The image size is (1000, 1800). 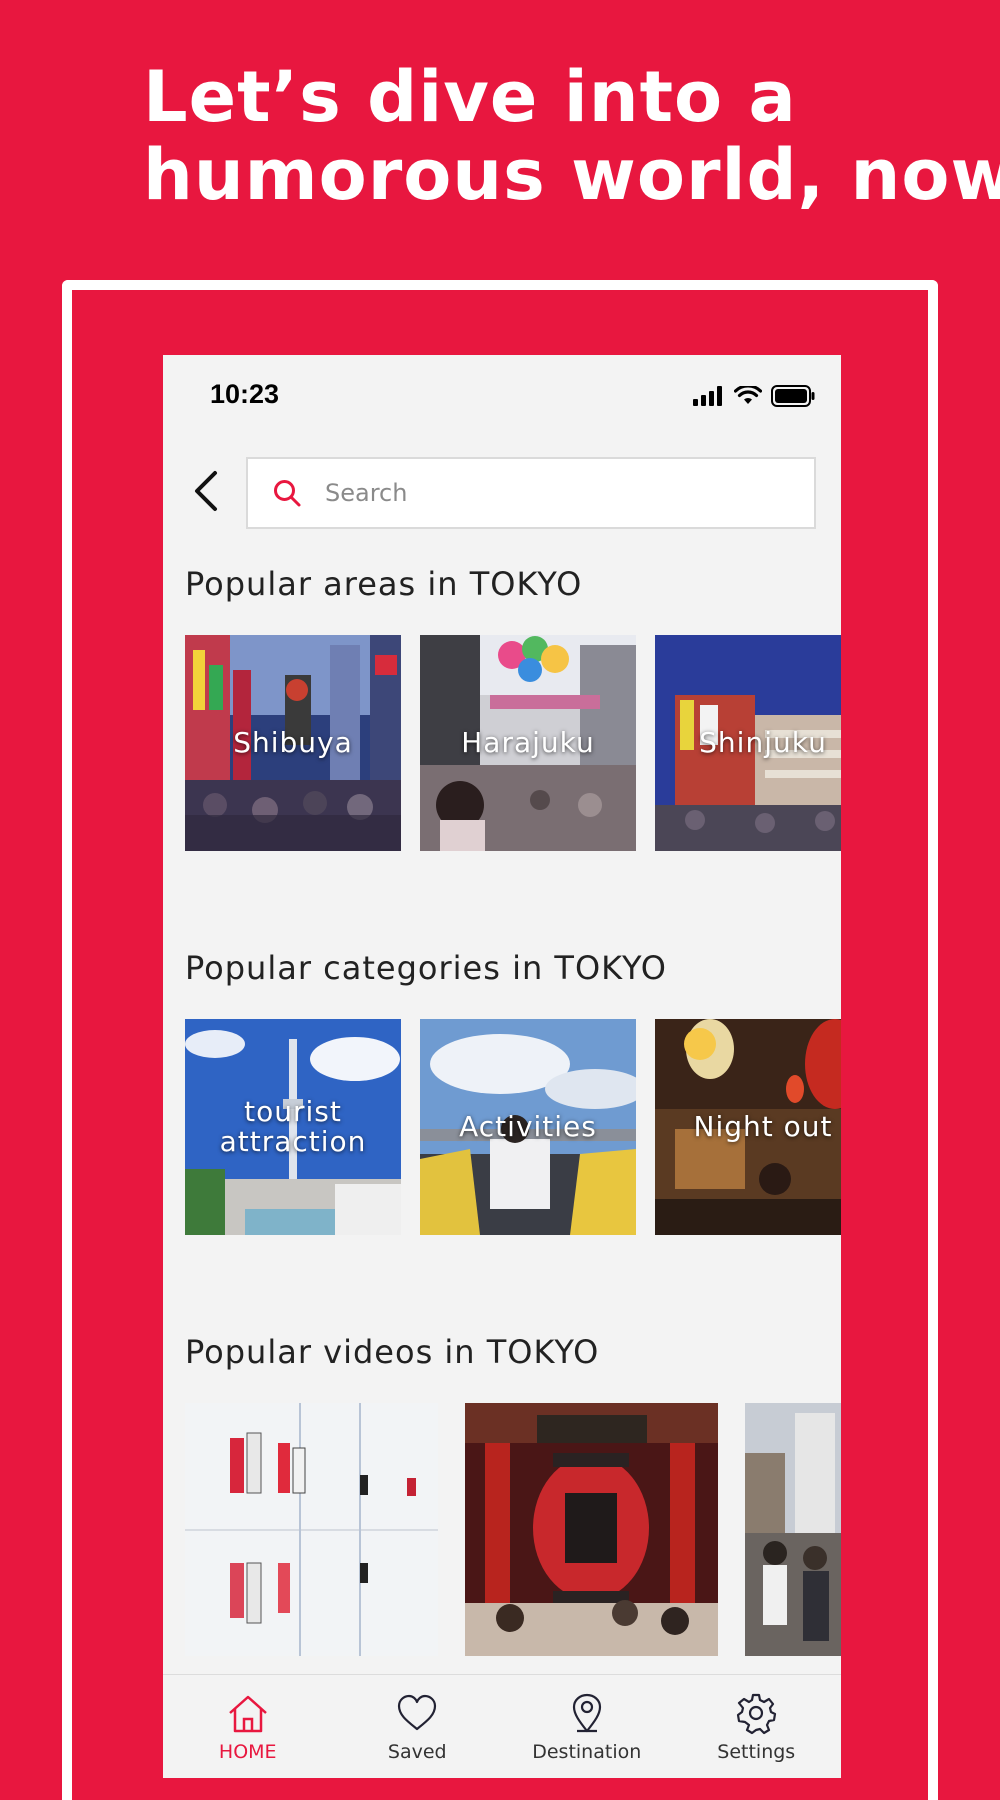 I want to click on category-label-activities: Activities, so click(x=528, y=1126).